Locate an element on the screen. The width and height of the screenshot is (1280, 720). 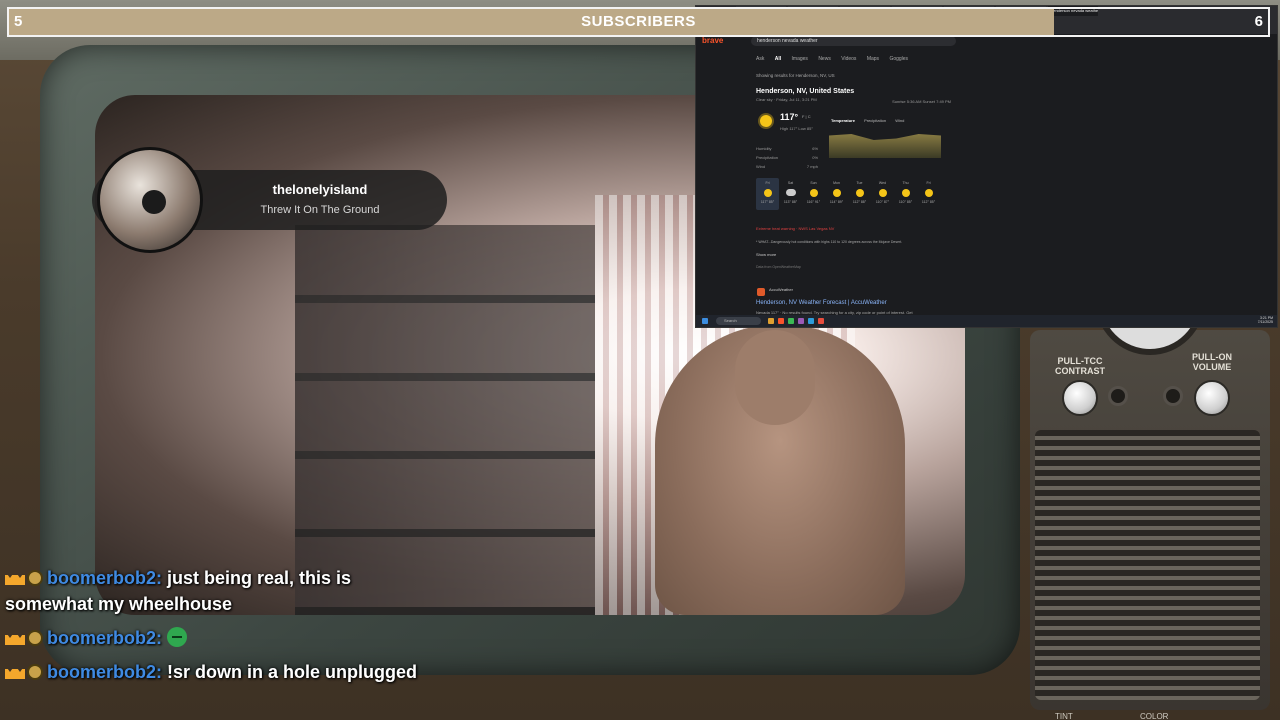
forecast-day-temps: 117° 85° is located at coordinates (767, 202).